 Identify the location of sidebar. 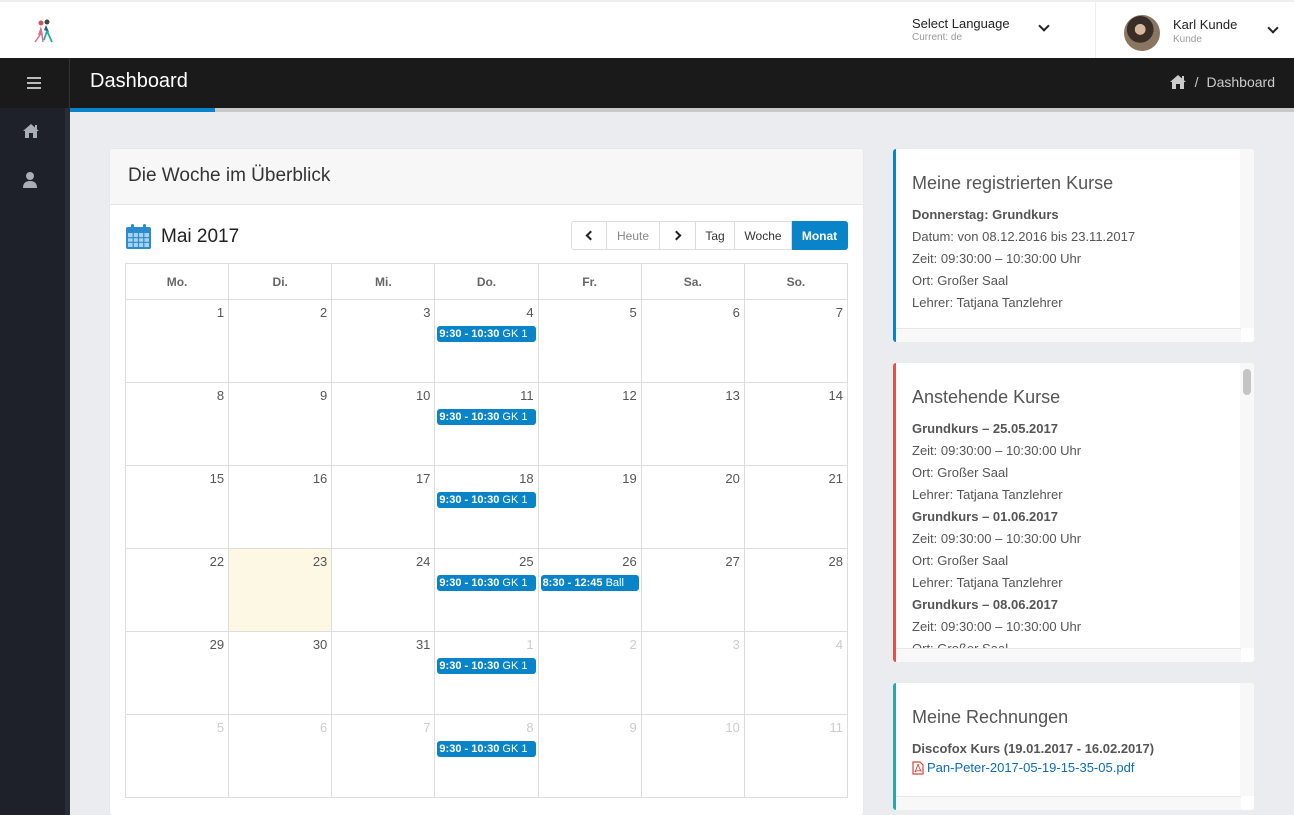
(35, 461).